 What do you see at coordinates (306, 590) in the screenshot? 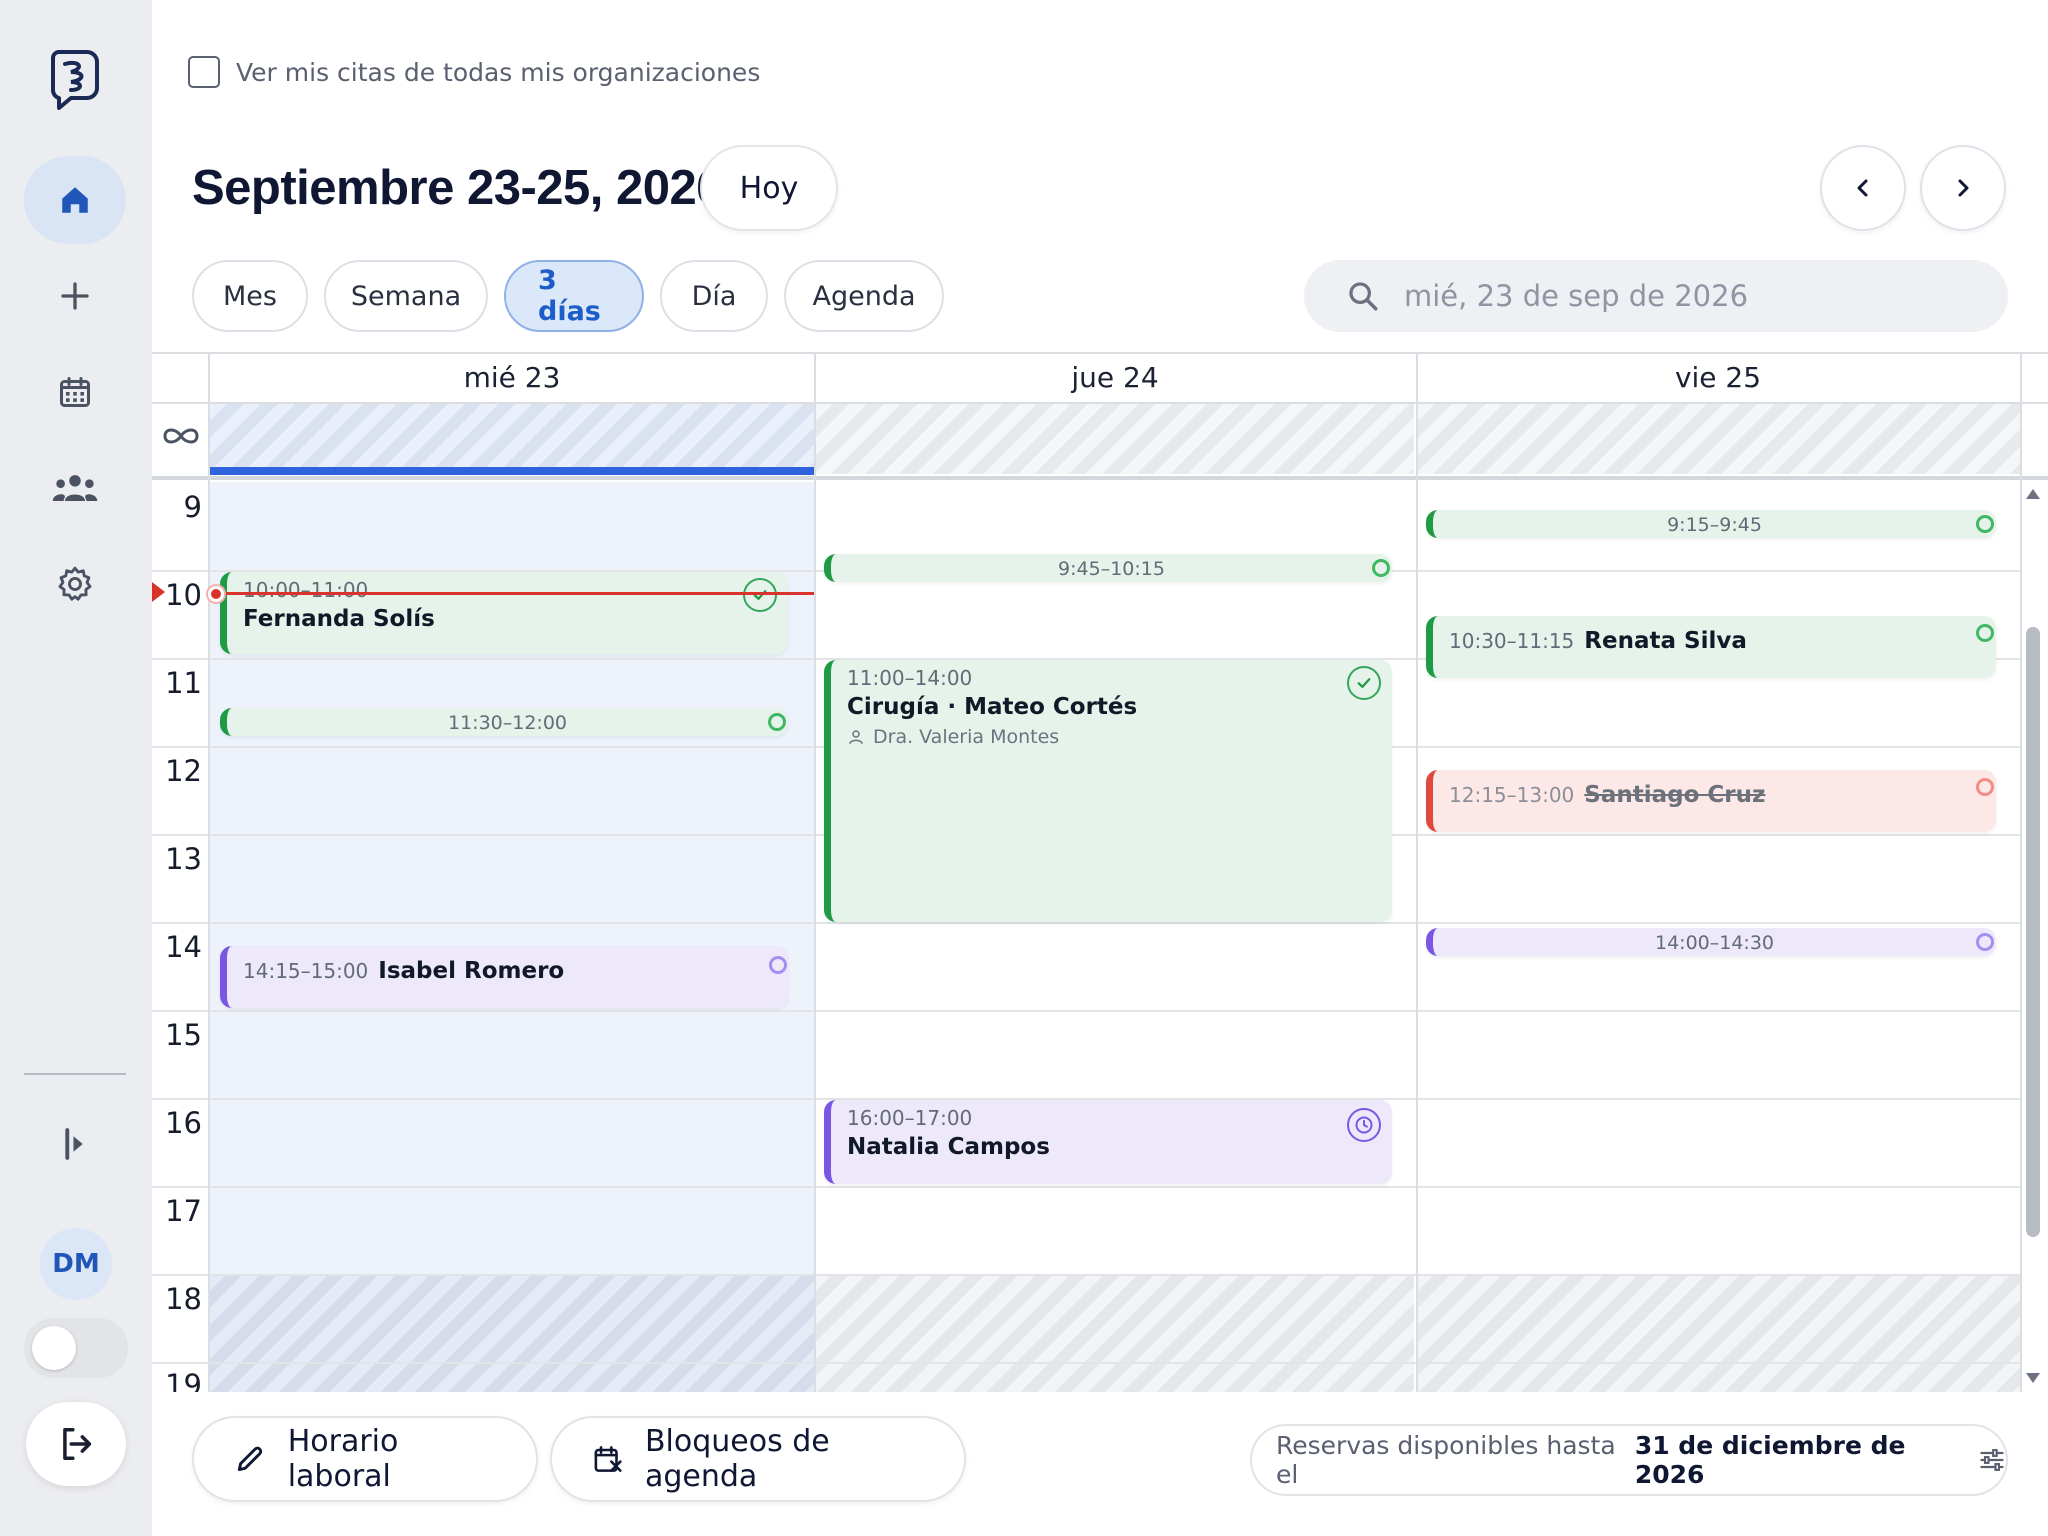
I see `event-time: 10:00–11:00` at bounding box center [306, 590].